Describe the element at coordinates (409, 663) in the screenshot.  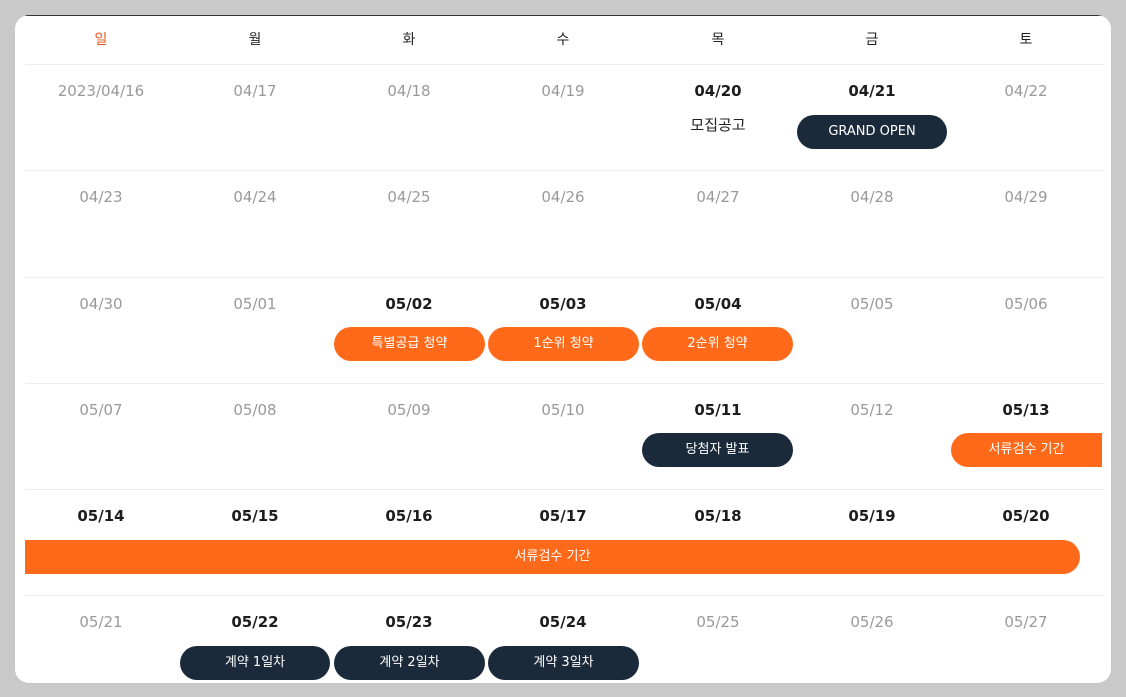
I see `event-contract-day2: 계약 2일차` at that location.